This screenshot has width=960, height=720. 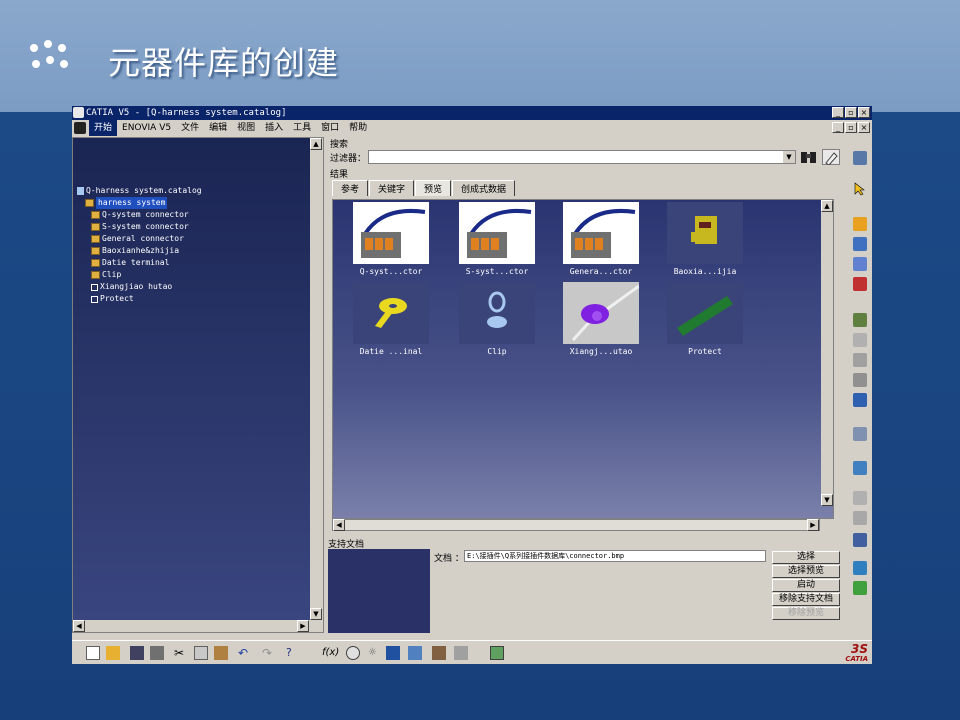 I want to click on tree-node: S-system connector, so click(x=139, y=227).